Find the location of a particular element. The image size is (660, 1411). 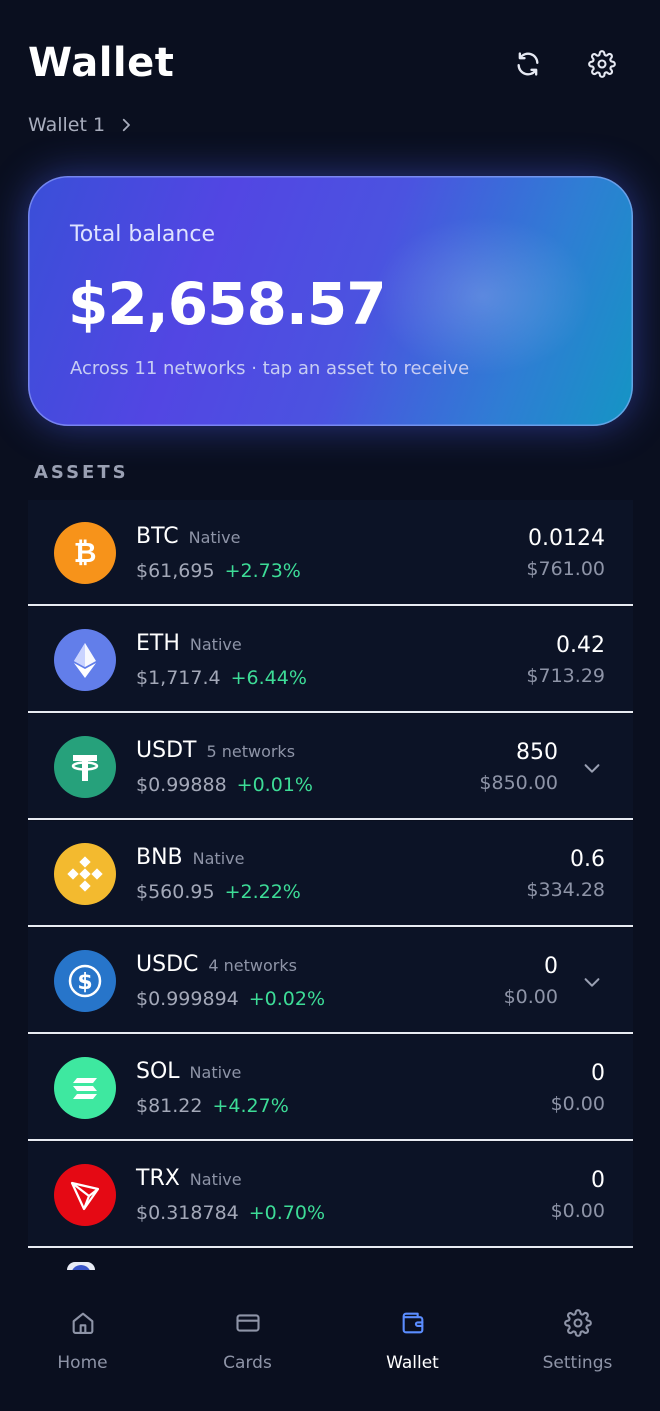

nav-label: Settings is located at coordinates (577, 1363).